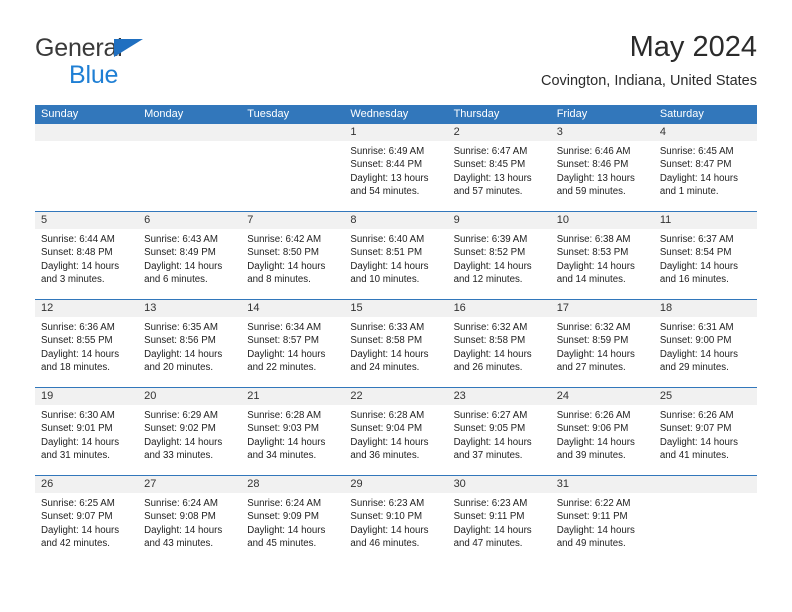 The image size is (792, 612). What do you see at coordinates (592, 517) in the screenshot?
I see `sunset-text: Sunset: 9:11 PM` at bounding box center [592, 517].